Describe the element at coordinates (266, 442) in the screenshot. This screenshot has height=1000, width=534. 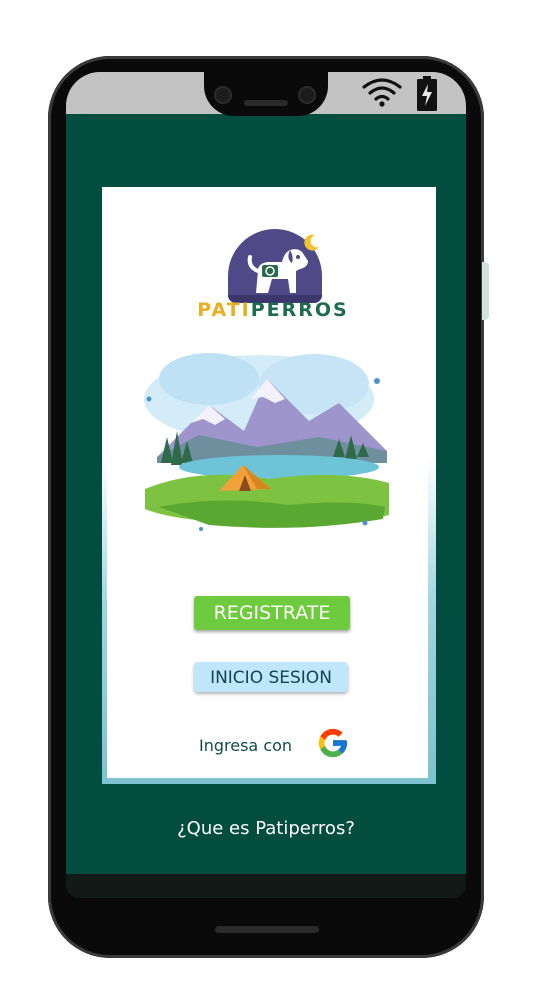
I see `landscape-illustration` at that location.